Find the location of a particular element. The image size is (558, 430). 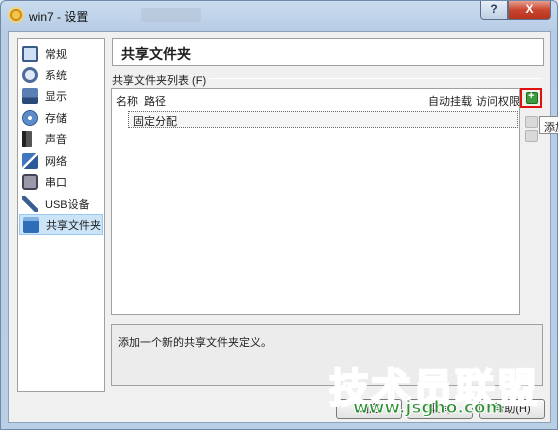

group-divider is located at coordinates (375, 78).